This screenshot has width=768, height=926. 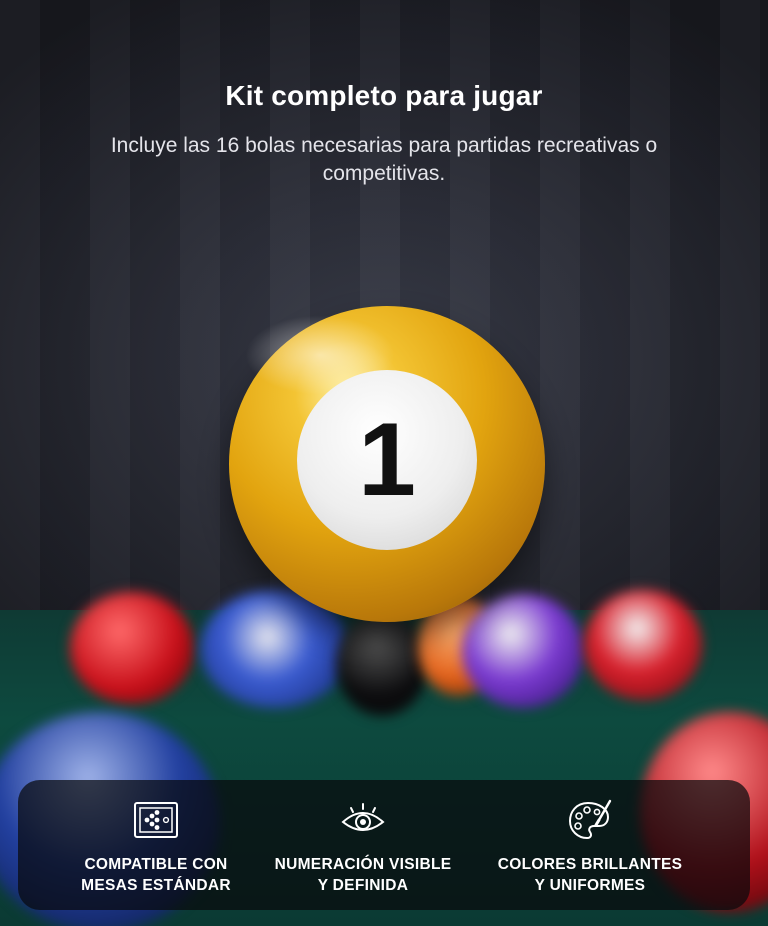 I want to click on background-ball-purple-stripe, so click(x=523, y=651).